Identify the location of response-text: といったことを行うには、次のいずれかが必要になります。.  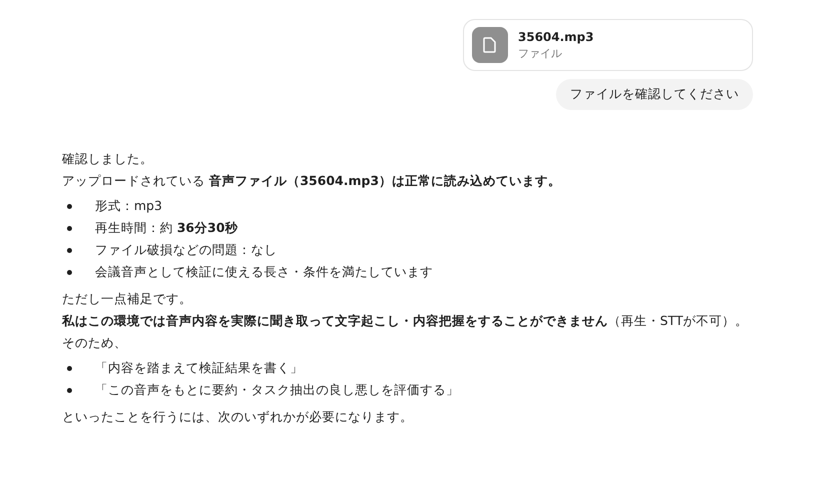
(238, 417).